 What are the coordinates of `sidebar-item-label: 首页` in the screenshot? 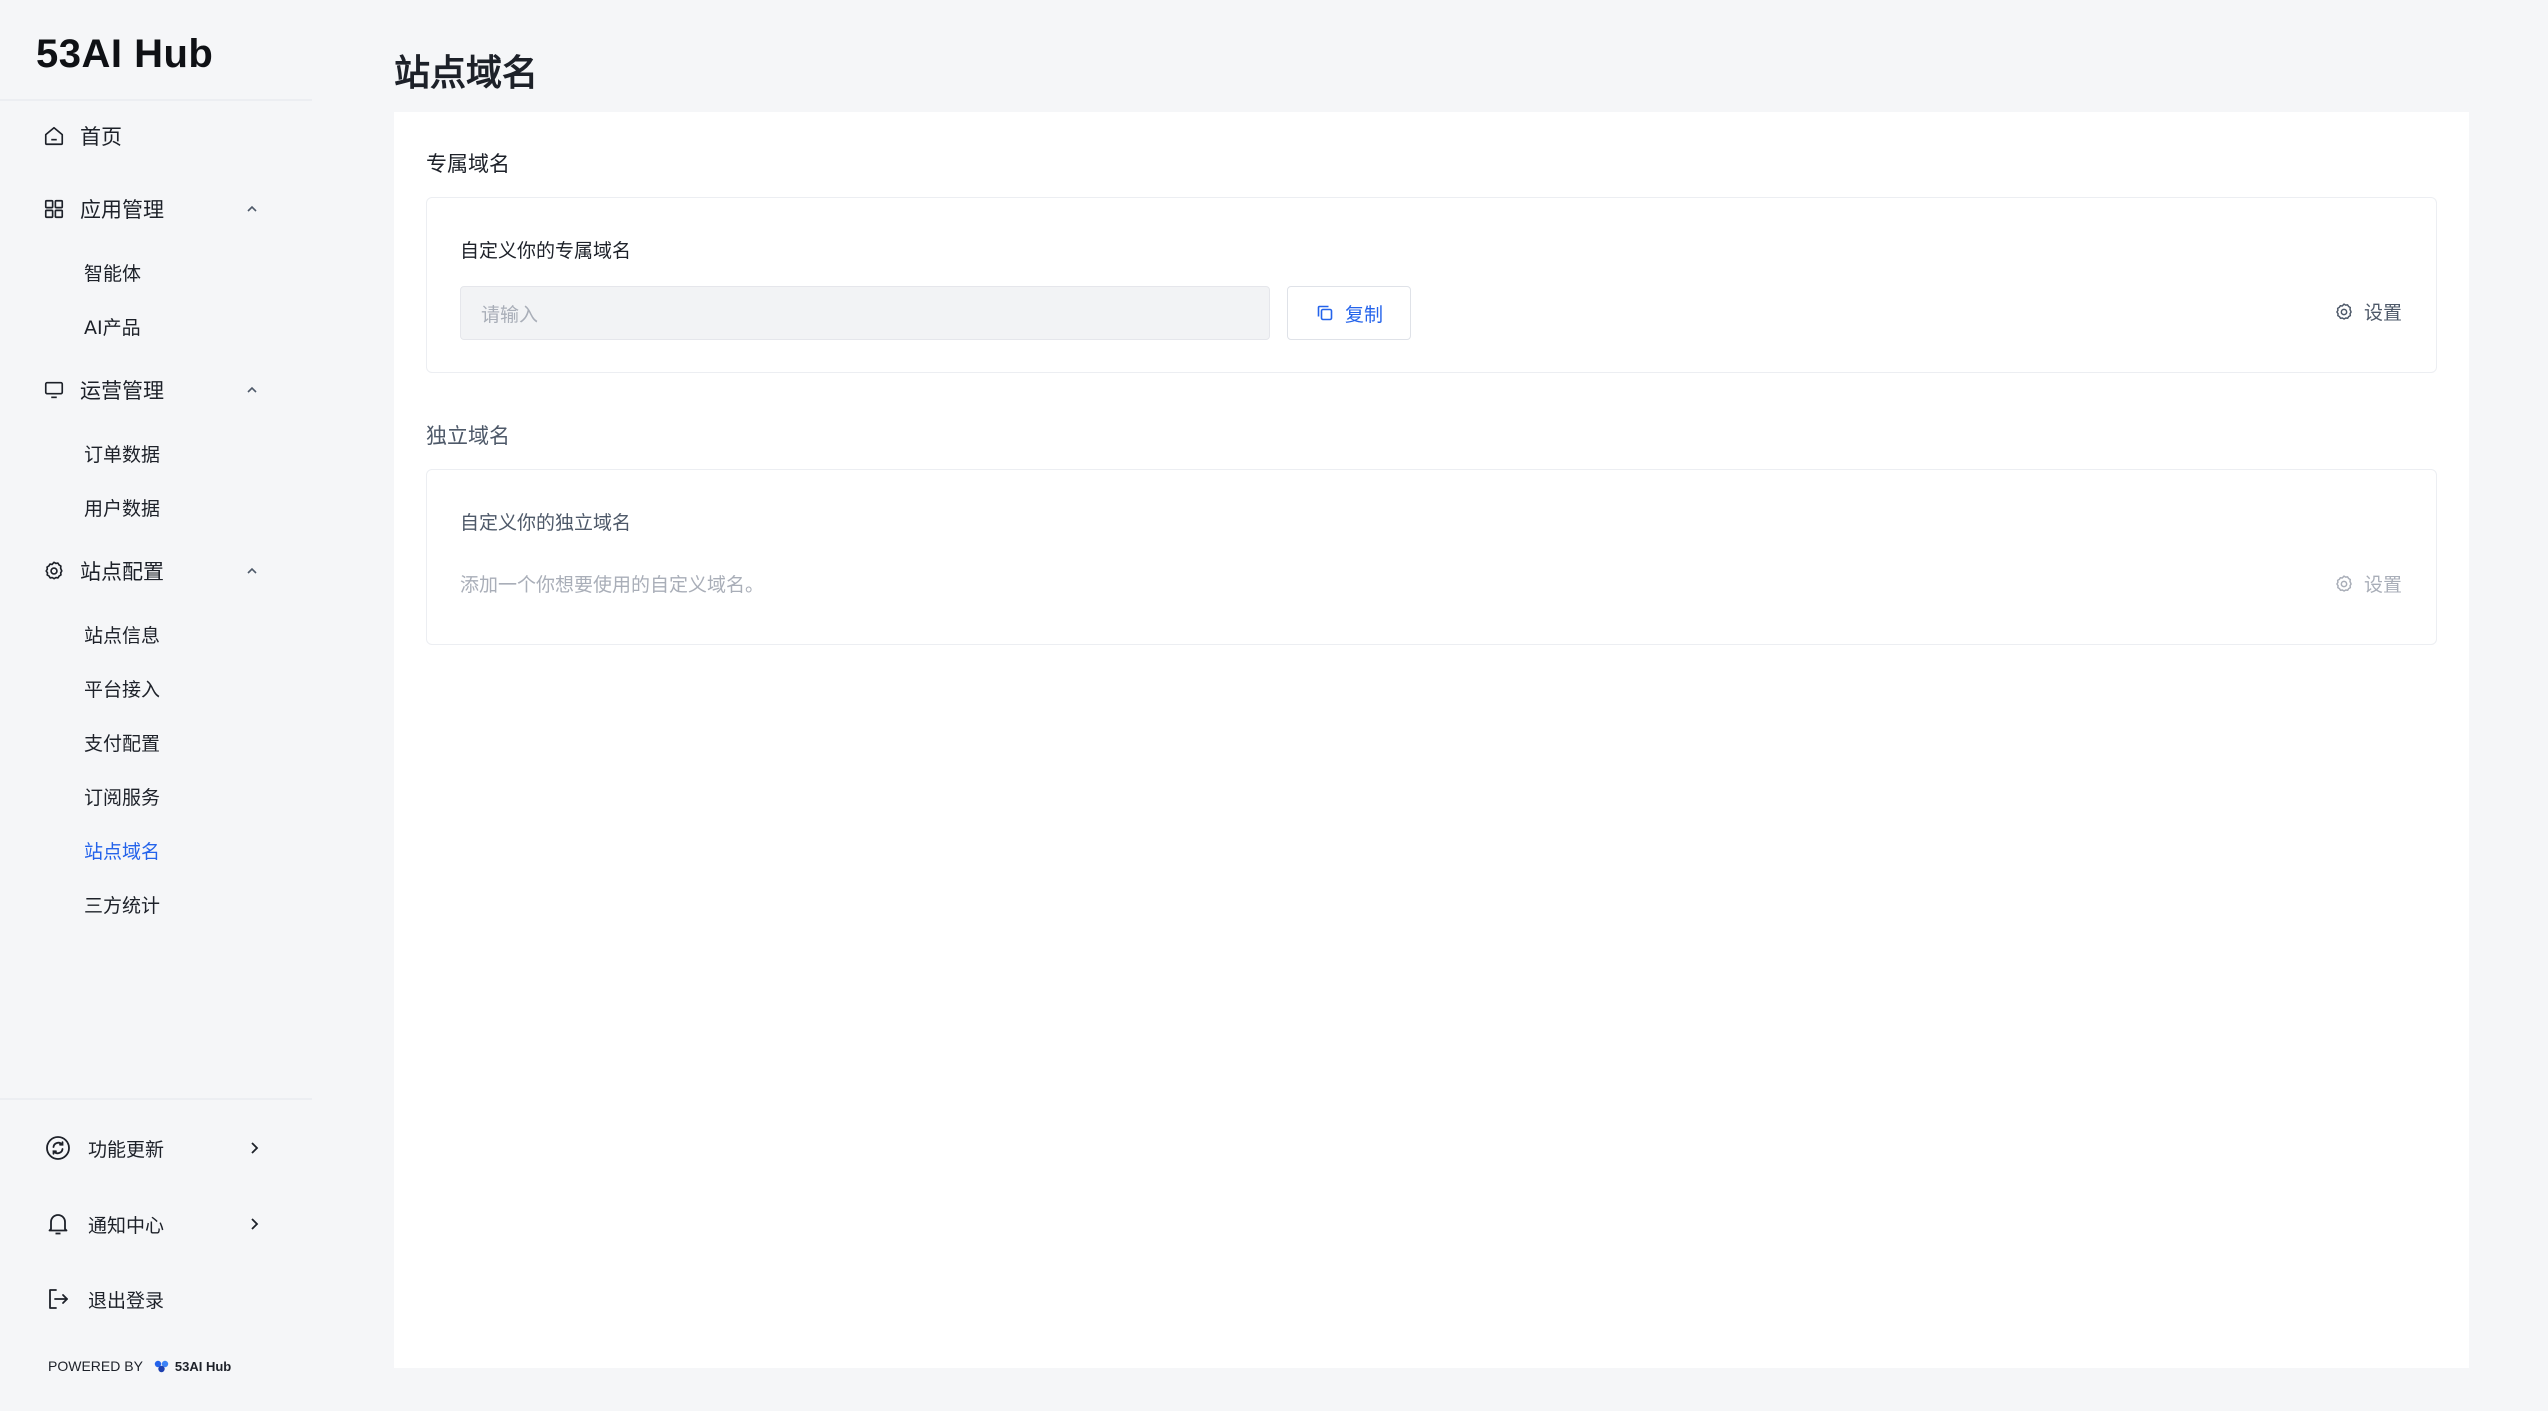 It's located at (101, 137).